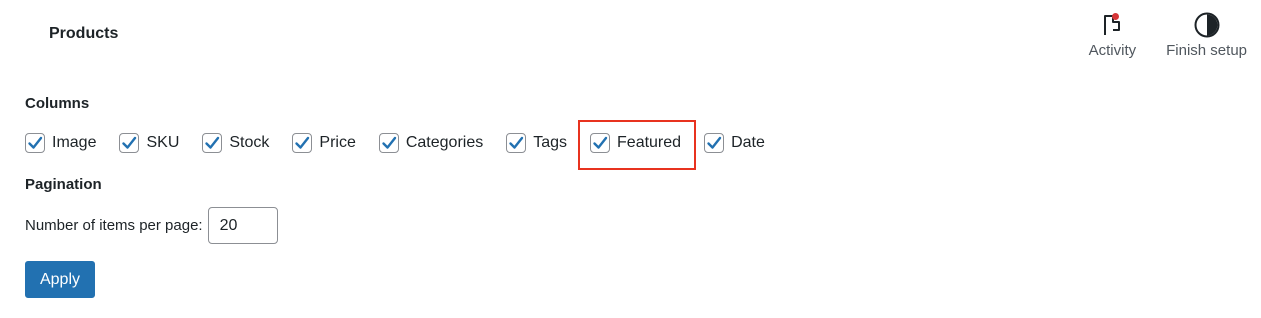 The width and height of the screenshot is (1261, 318). Describe the element at coordinates (163, 142) in the screenshot. I see `column-option-label: SKU` at that location.